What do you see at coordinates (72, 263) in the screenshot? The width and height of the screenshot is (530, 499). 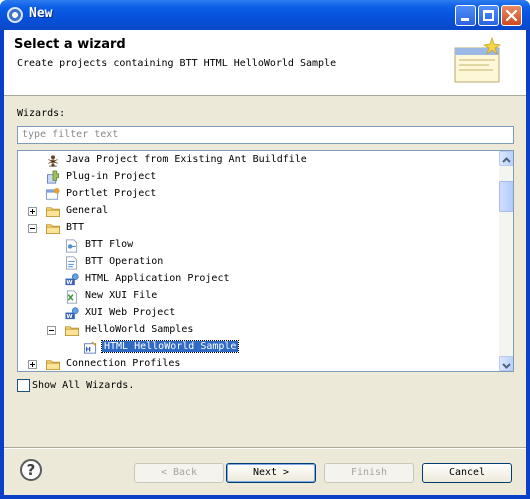 I see `btt-operation-icon` at bounding box center [72, 263].